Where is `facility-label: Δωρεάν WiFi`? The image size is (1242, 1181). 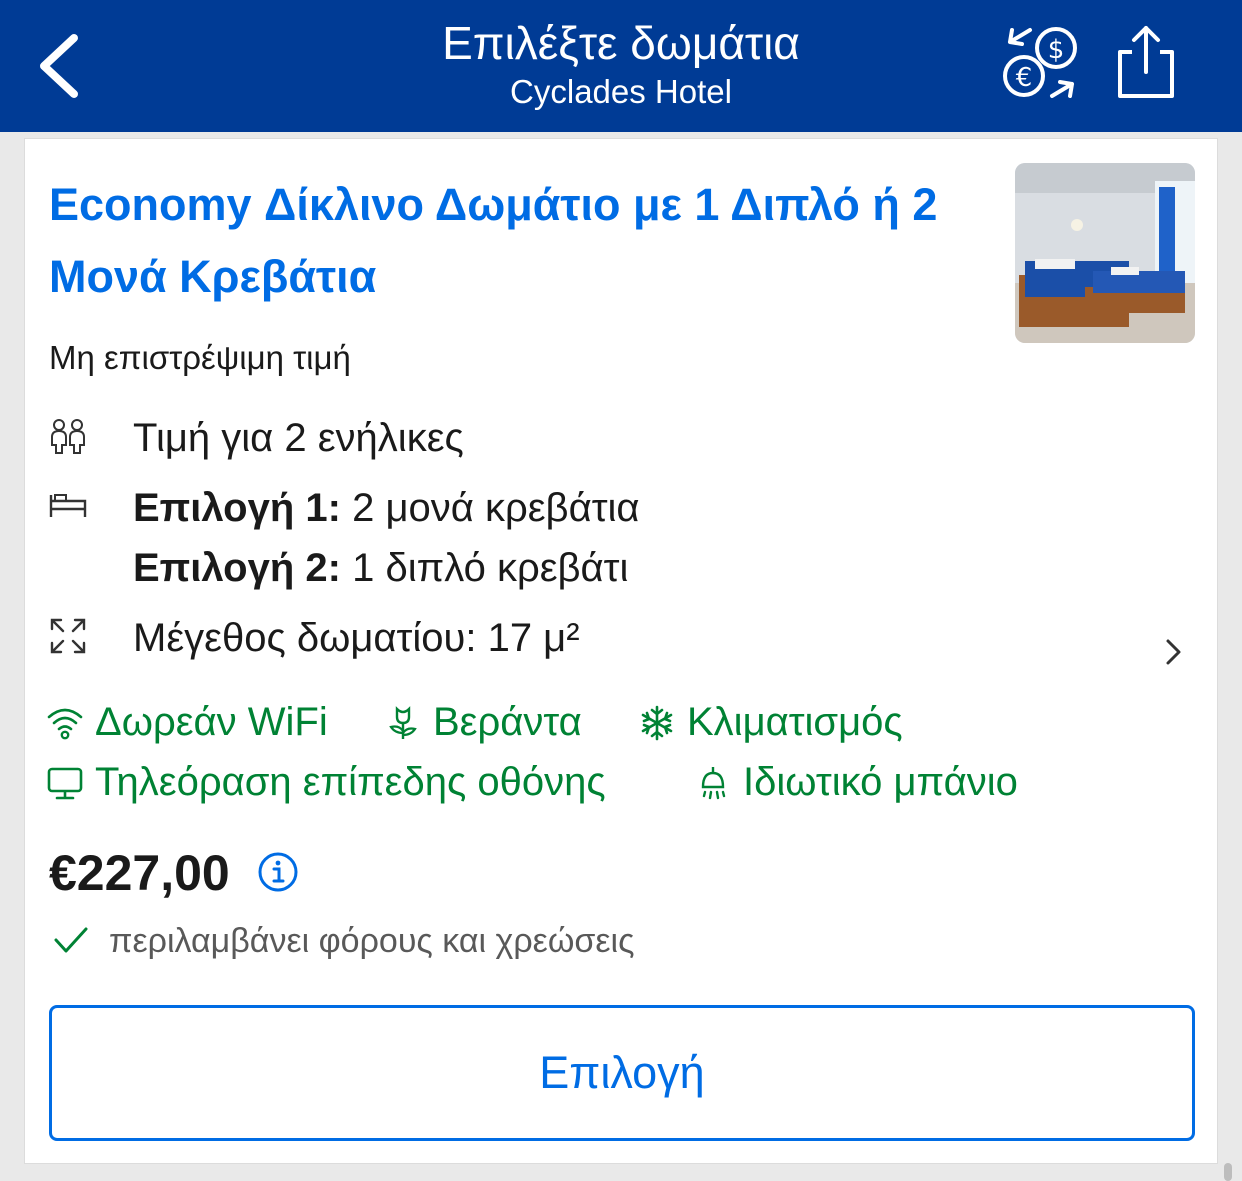 facility-label: Δωρεάν WiFi is located at coordinates (211, 722).